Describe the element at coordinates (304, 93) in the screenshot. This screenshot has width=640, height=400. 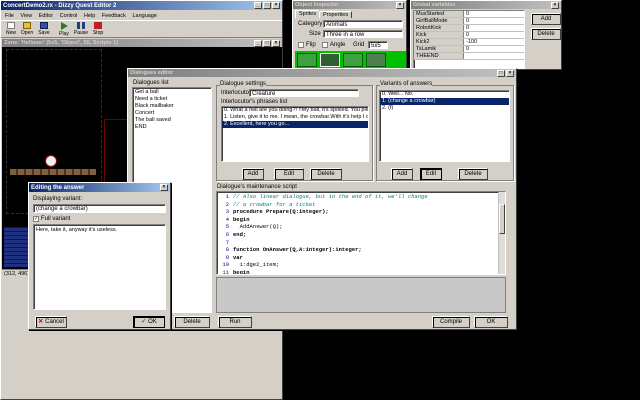
I see `interlocutor-field: Creature` at that location.